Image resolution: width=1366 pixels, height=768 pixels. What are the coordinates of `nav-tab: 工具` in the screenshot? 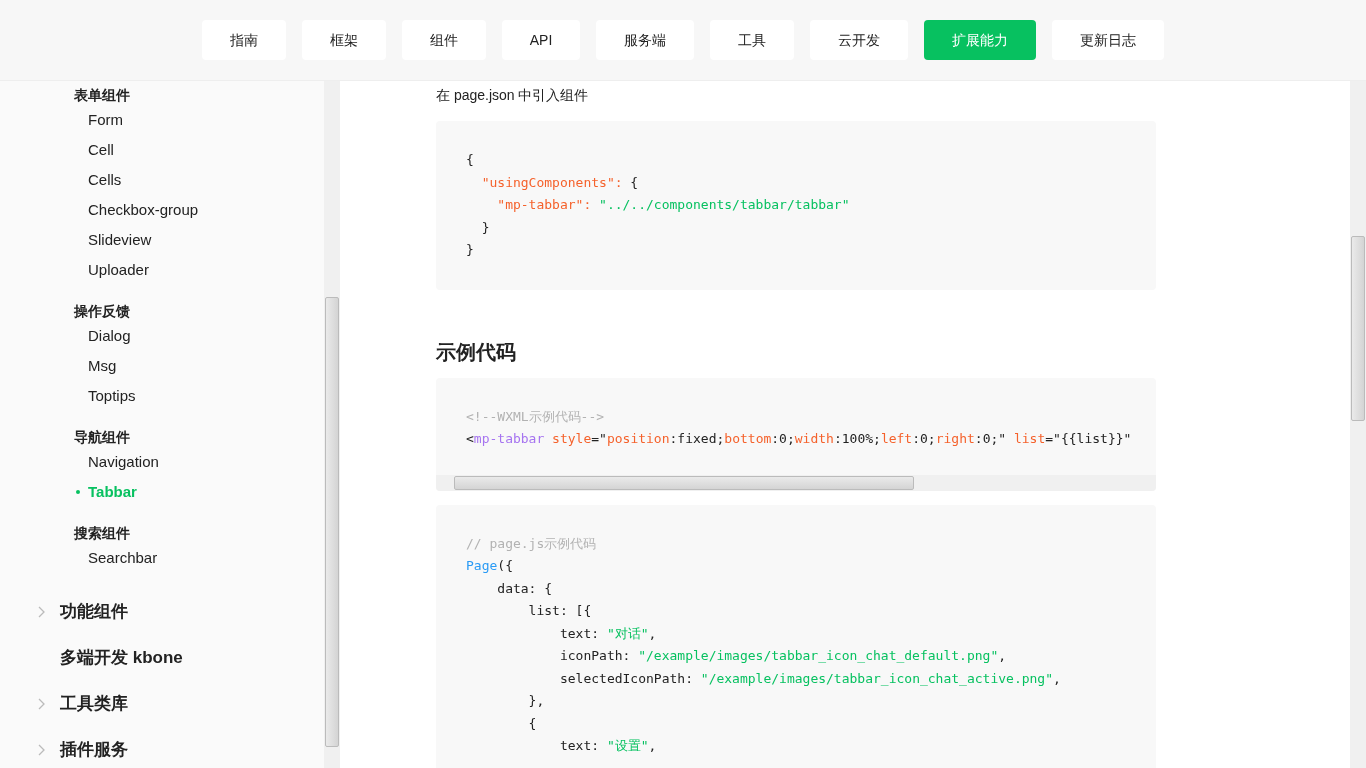 It's located at (752, 40).